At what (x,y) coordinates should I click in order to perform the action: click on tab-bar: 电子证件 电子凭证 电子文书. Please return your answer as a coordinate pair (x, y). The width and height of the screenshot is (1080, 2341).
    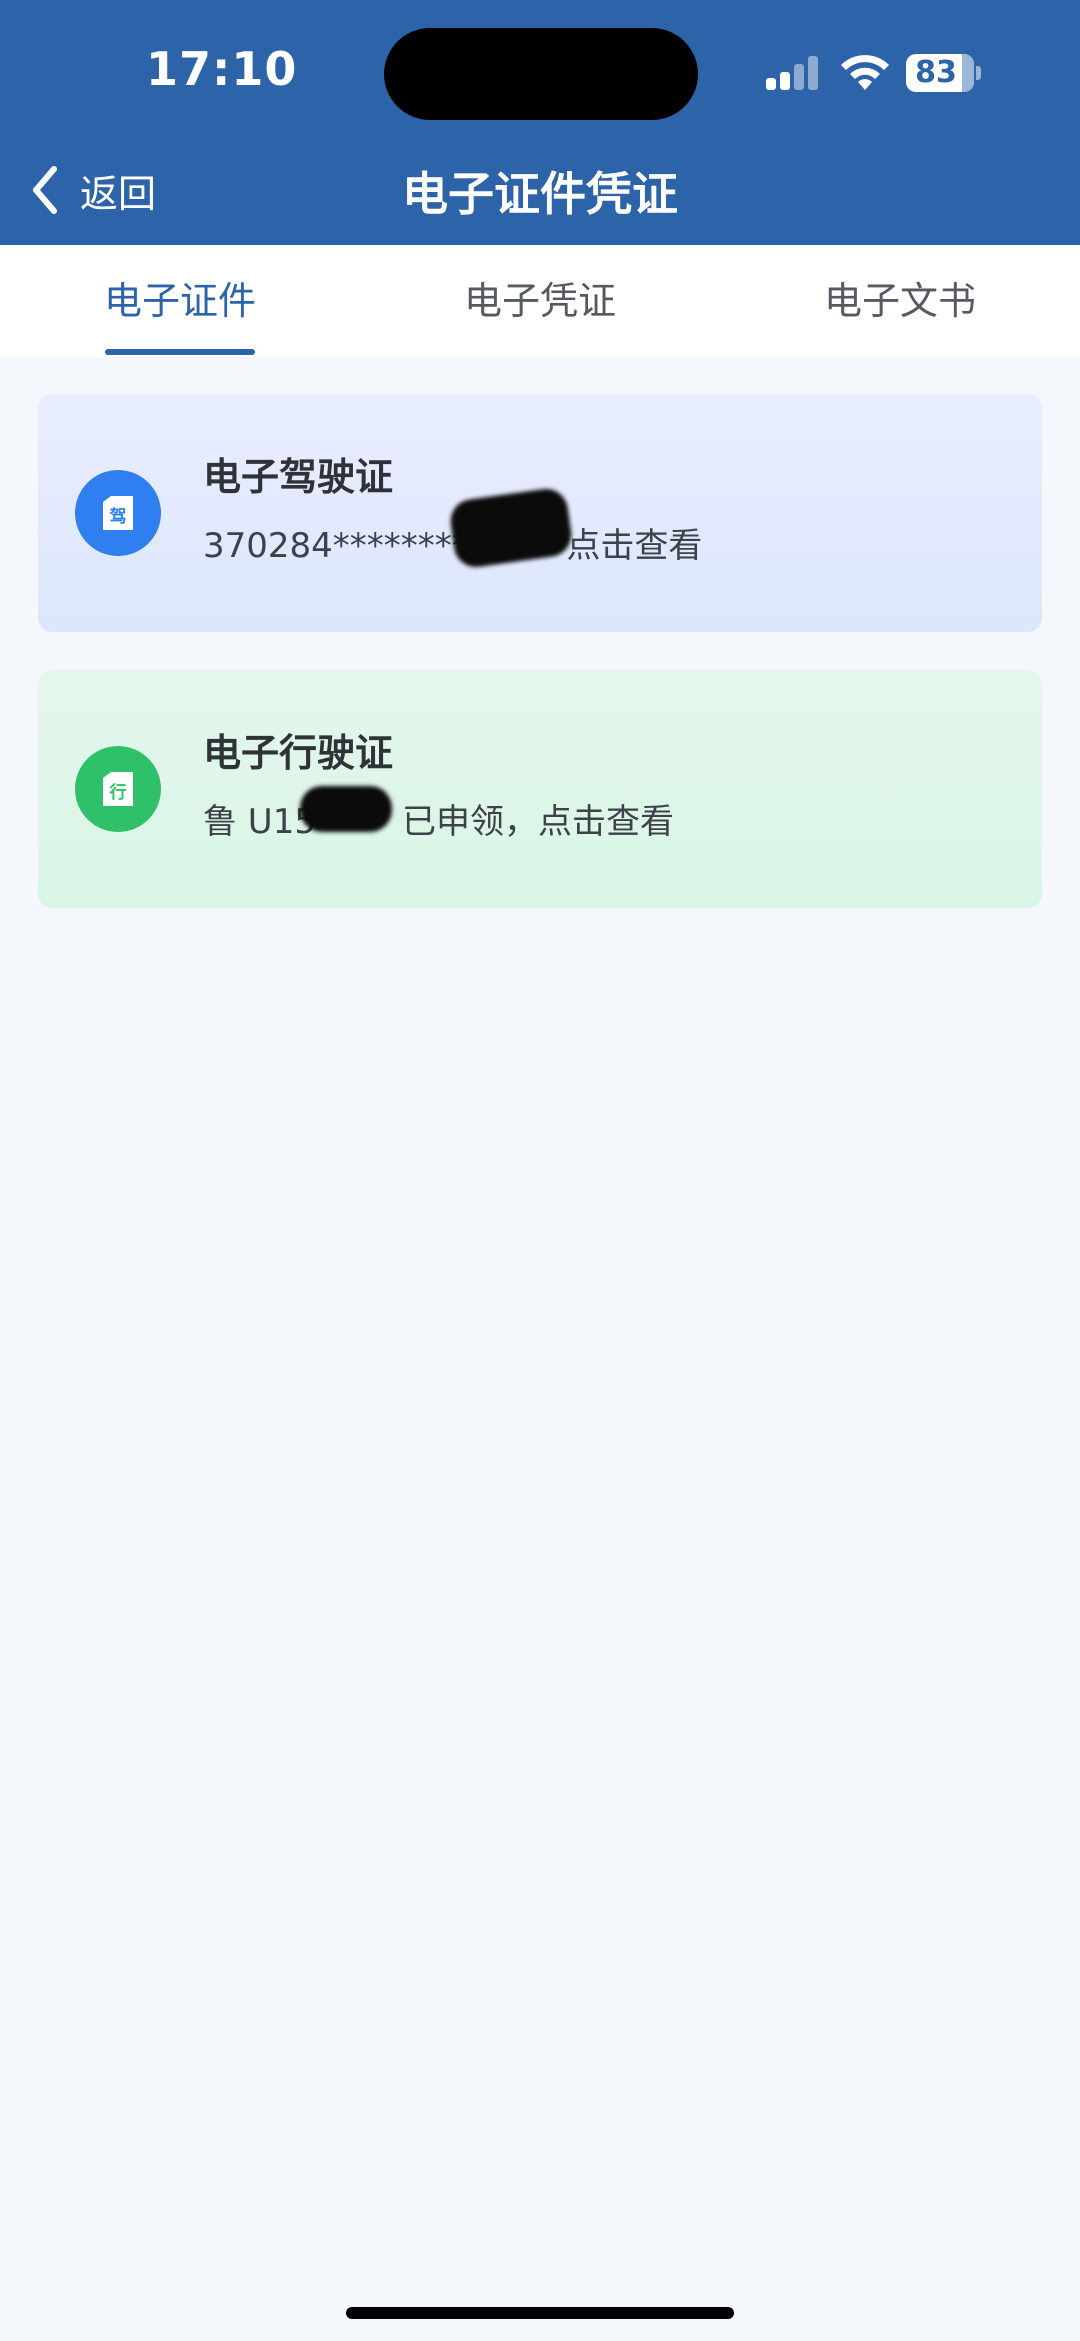
    Looking at the image, I should click on (540, 301).